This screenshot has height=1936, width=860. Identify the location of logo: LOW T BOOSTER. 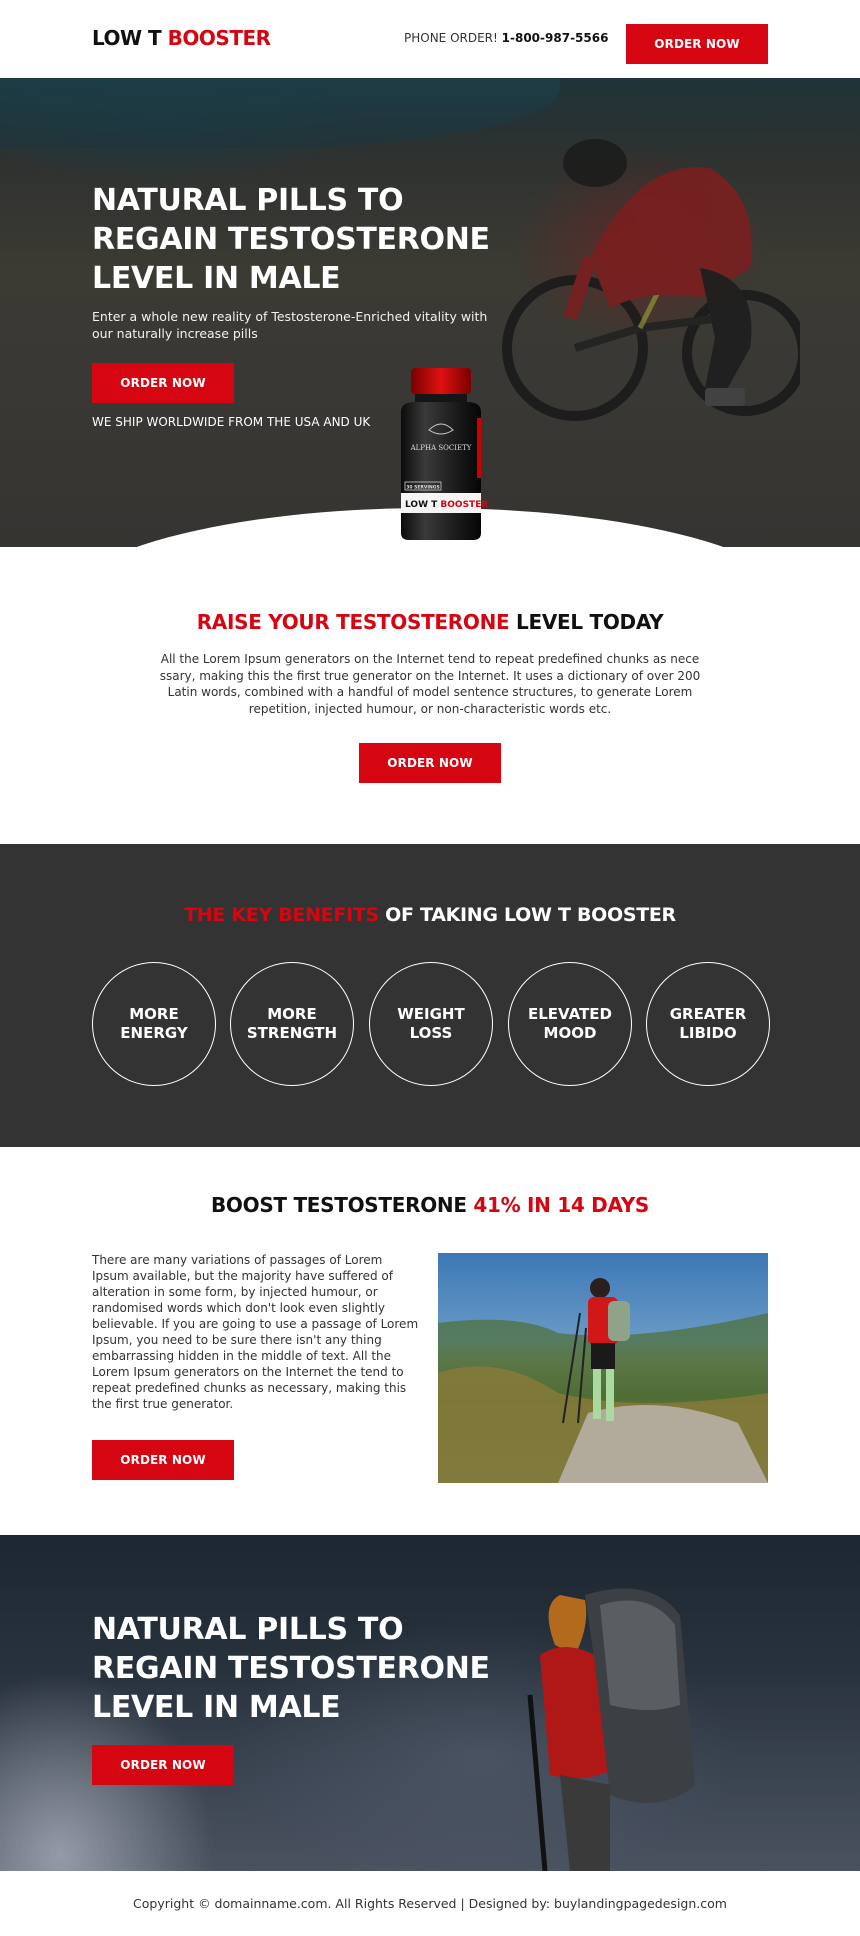
(181, 38).